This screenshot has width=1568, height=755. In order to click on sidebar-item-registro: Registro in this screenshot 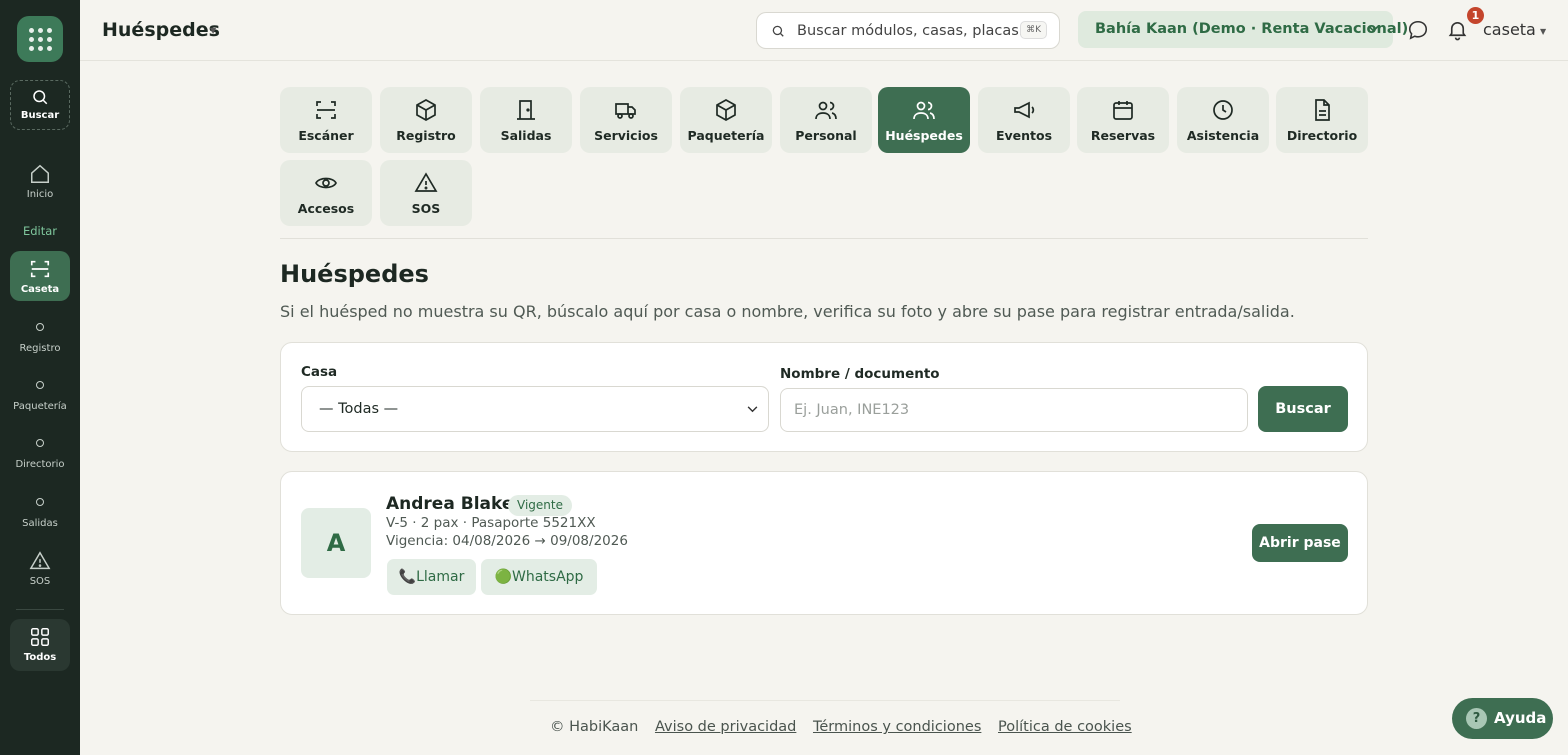, I will do `click(40, 338)`.